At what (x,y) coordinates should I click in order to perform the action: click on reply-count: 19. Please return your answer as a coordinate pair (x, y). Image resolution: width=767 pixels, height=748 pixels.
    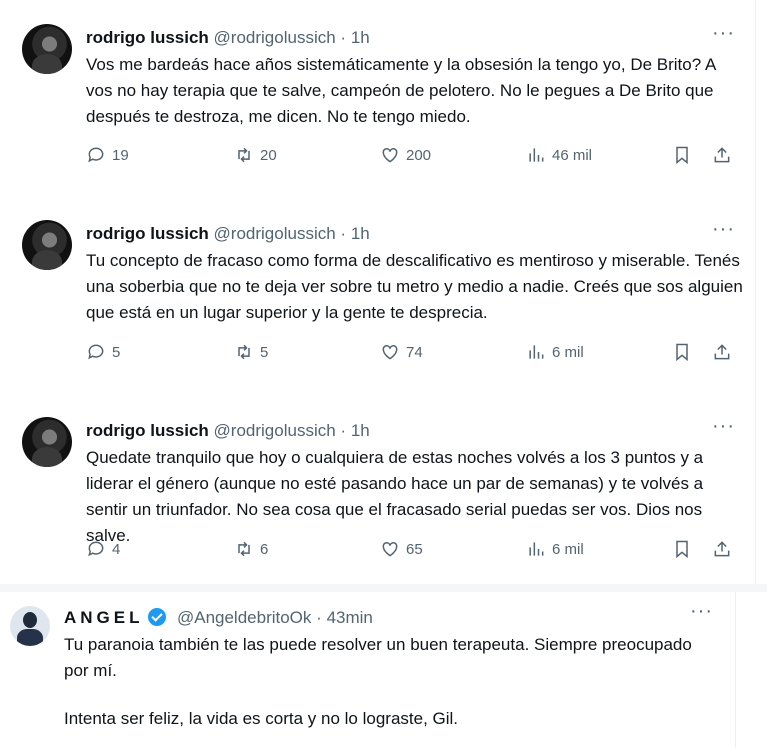
    Looking at the image, I should click on (120, 155).